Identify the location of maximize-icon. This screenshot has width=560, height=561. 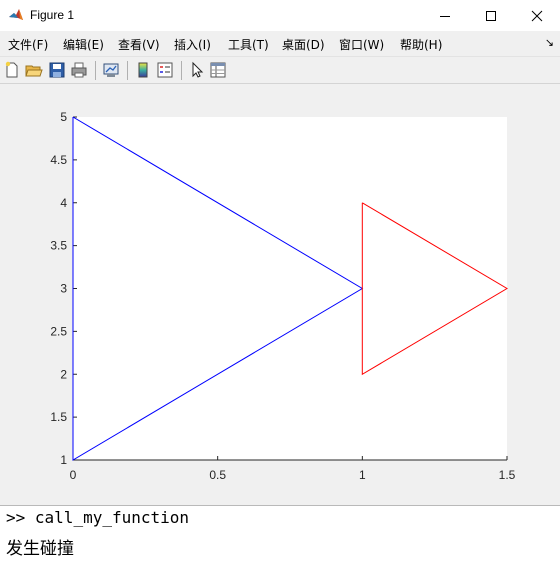
(491, 15).